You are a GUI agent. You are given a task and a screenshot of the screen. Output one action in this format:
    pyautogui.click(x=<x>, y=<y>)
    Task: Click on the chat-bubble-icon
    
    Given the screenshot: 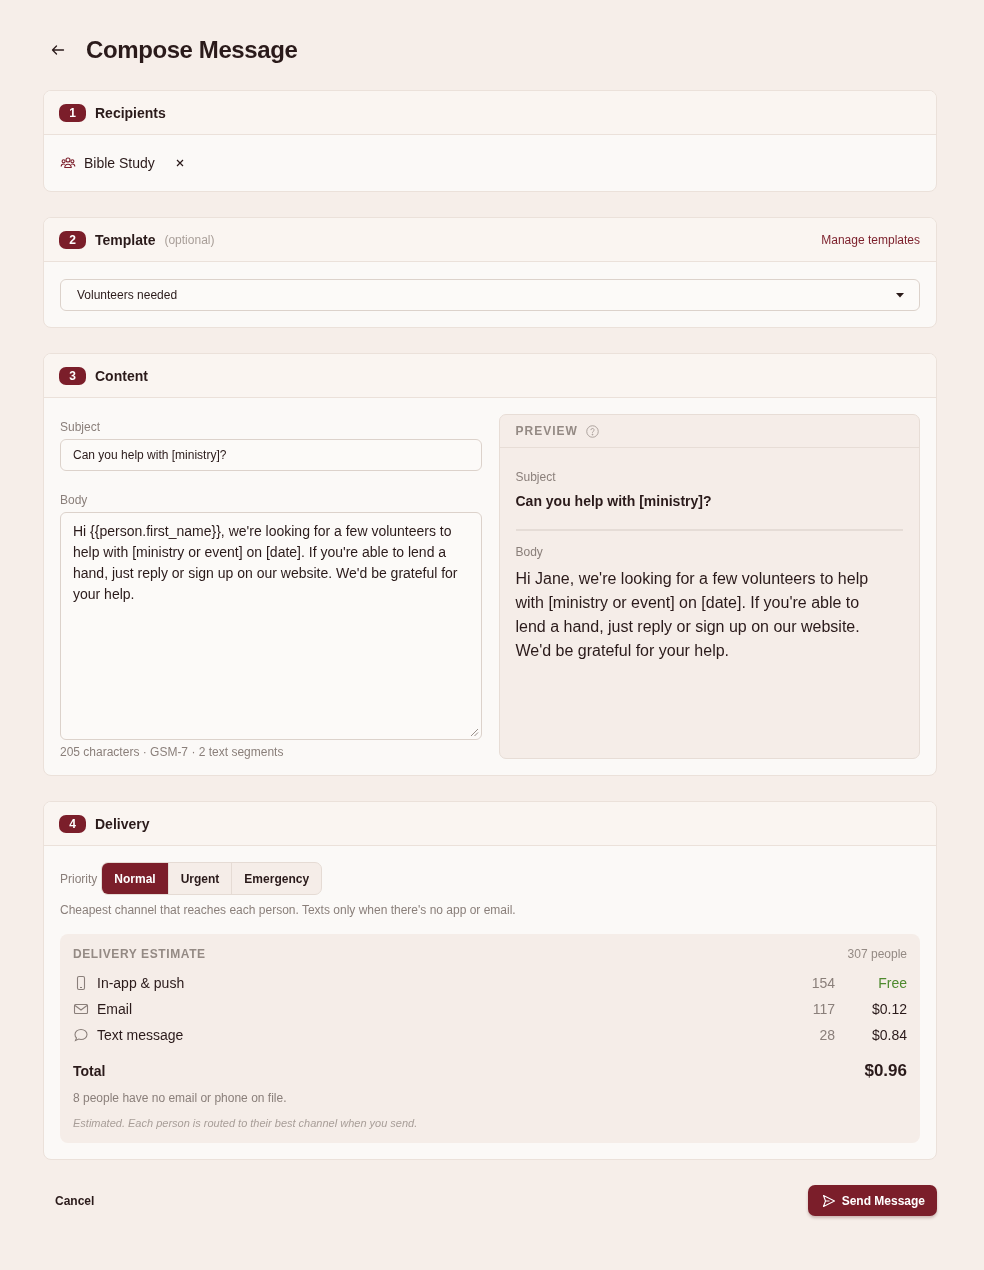 What is the action you would take?
    pyautogui.click(x=81, y=1035)
    